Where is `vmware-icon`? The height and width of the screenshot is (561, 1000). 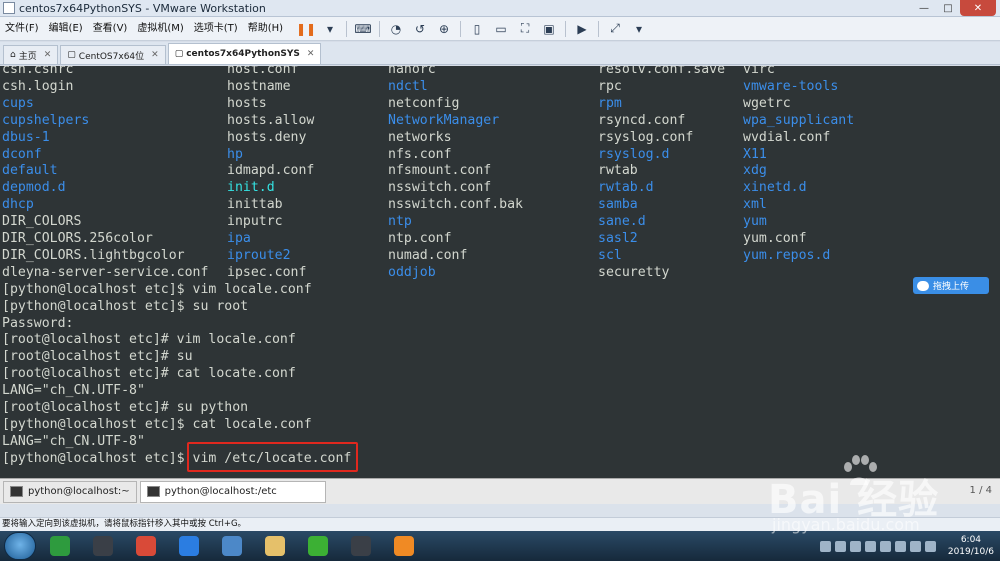
vmware-icon is located at coordinates (404, 546).